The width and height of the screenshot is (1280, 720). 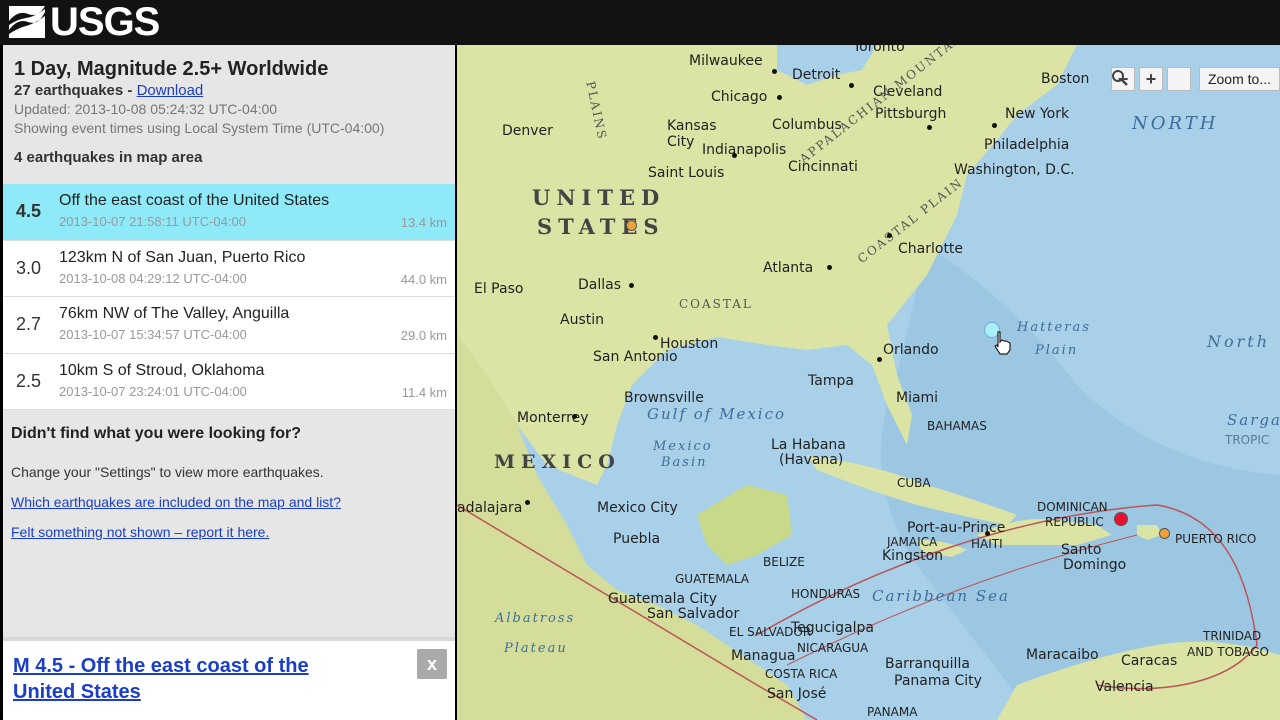 I want to click on zoom-in-button: +, so click(x=1150, y=79).